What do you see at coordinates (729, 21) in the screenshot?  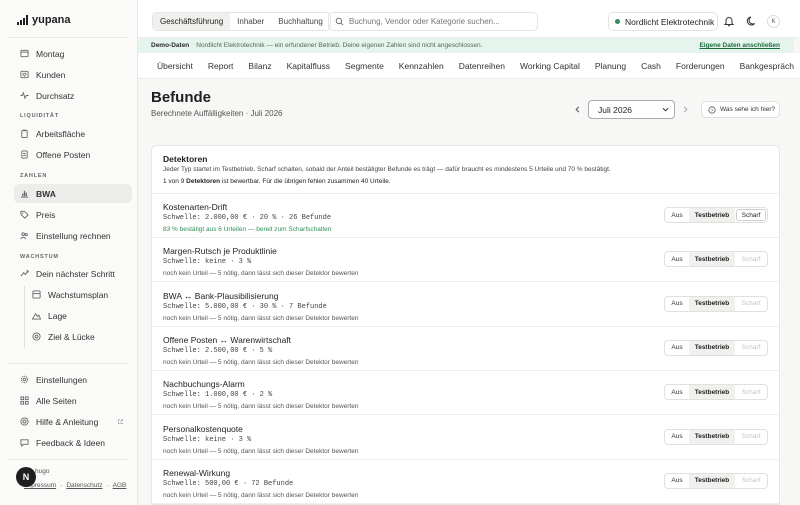 I see `bell-icon` at bounding box center [729, 21].